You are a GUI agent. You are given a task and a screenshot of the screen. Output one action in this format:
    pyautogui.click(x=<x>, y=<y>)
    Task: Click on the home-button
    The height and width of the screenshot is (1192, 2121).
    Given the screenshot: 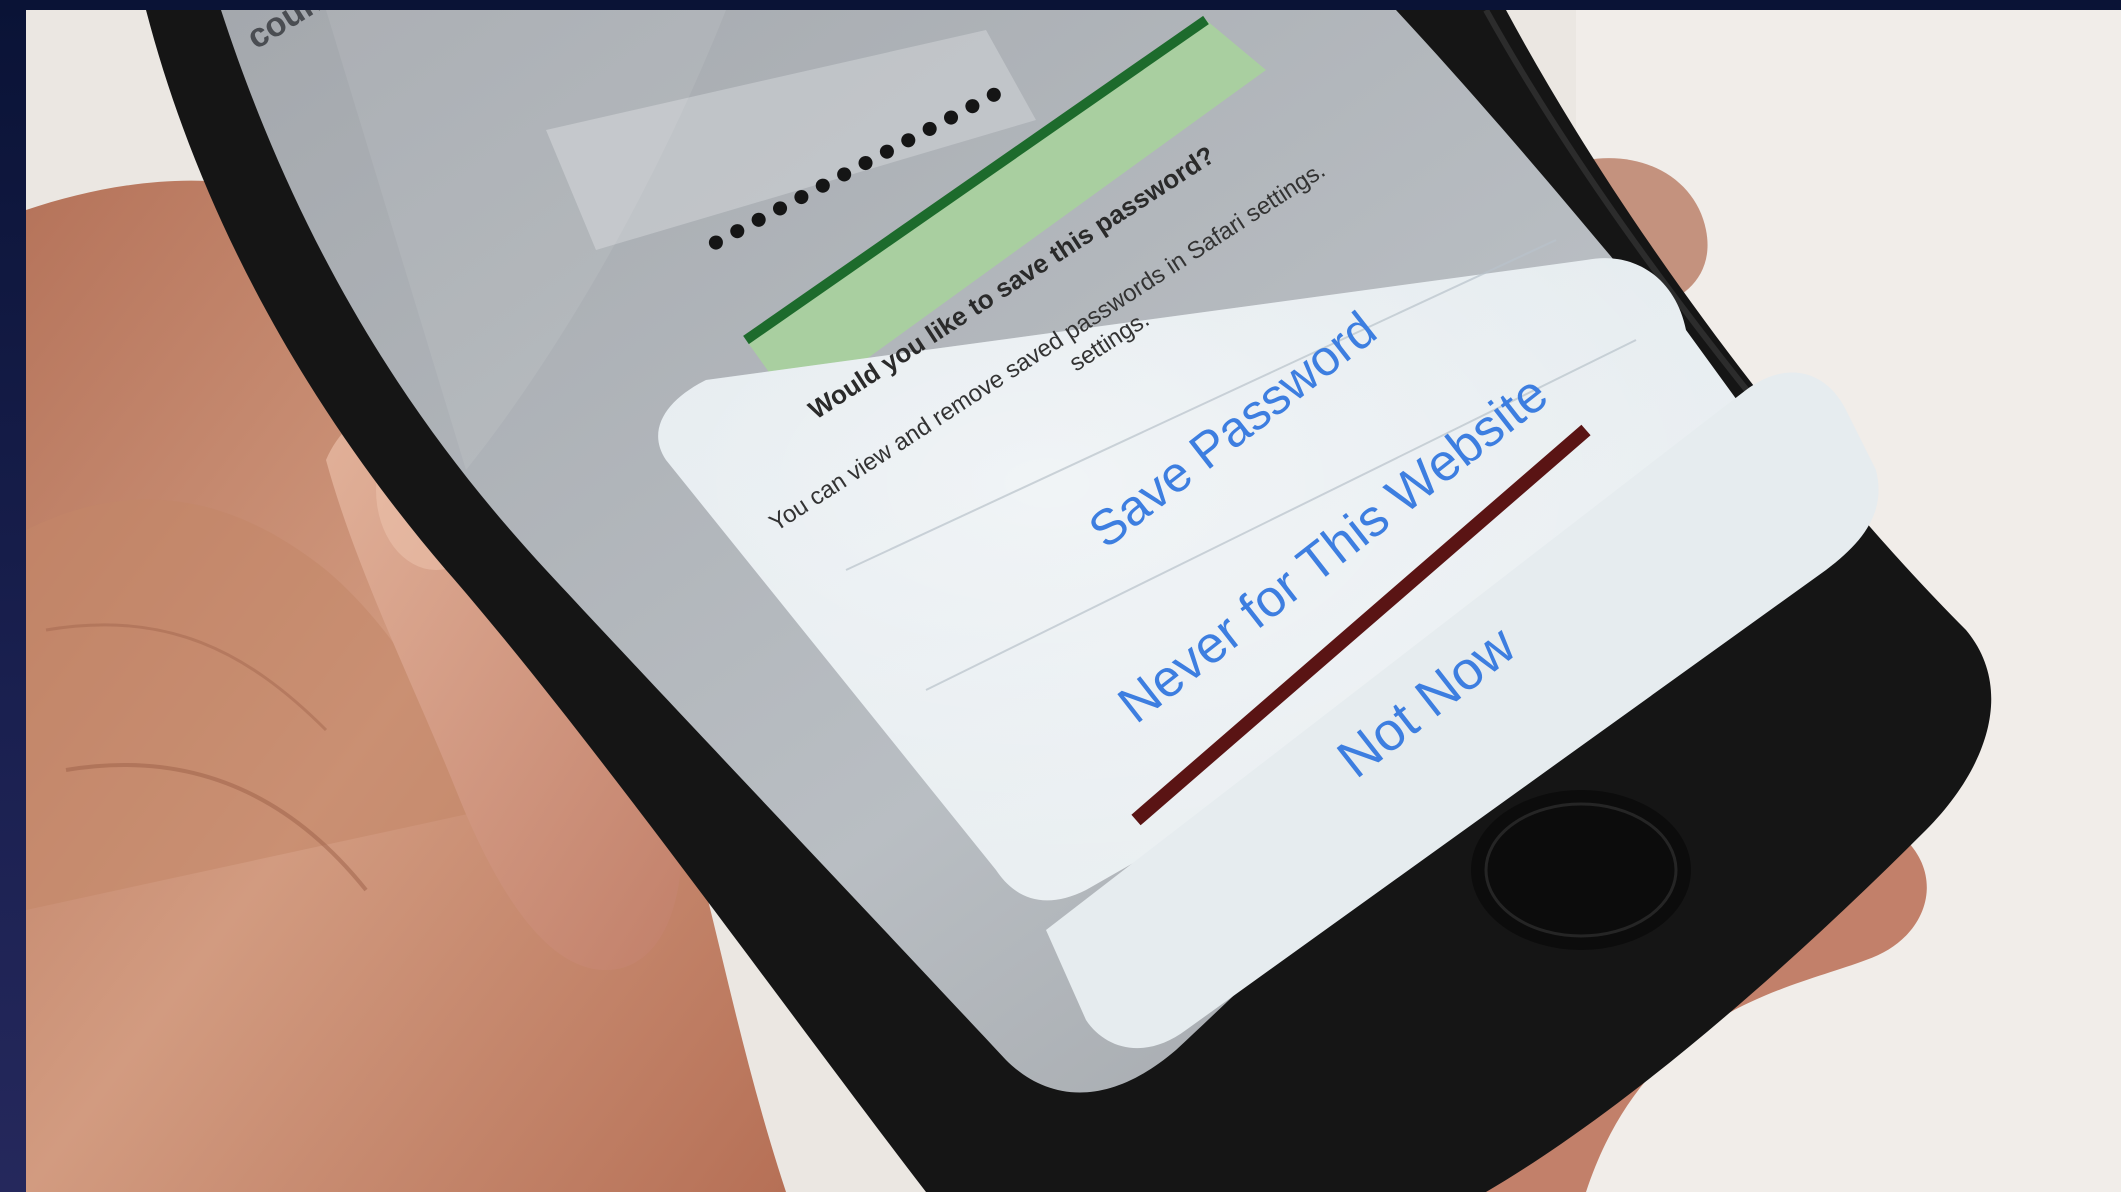 What is the action you would take?
    pyautogui.click(x=1581, y=870)
    